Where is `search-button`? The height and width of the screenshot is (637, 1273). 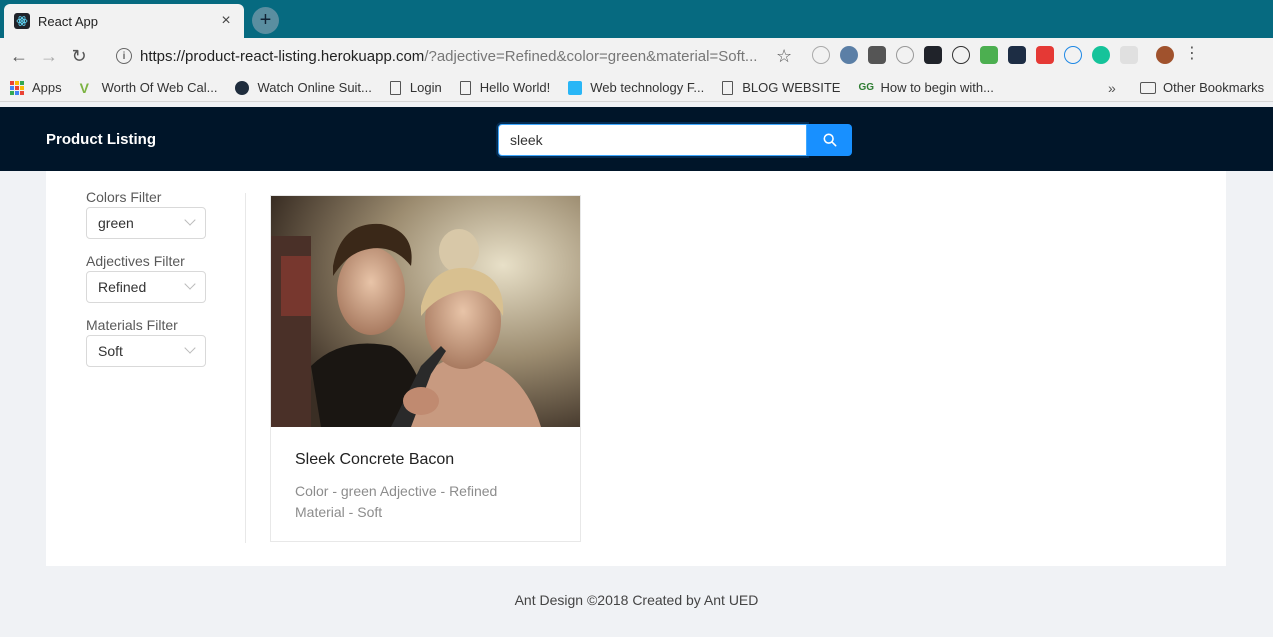 search-button is located at coordinates (829, 140).